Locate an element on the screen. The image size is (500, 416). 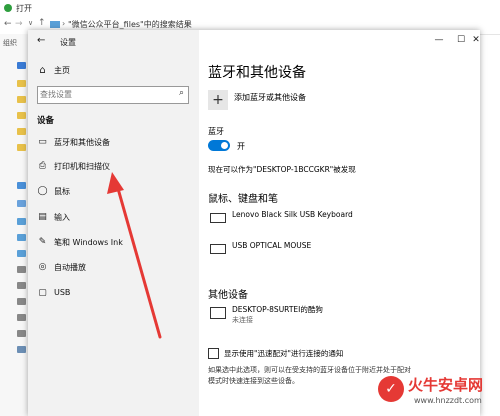
annotation-arrow is located at coordinates (134, 255).